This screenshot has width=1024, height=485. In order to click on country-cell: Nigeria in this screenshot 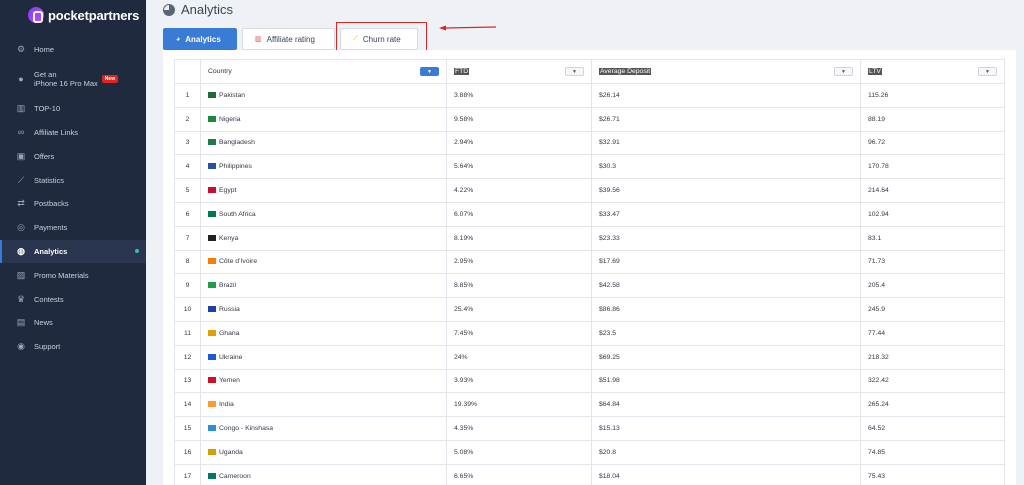, I will do `click(323, 119)`.